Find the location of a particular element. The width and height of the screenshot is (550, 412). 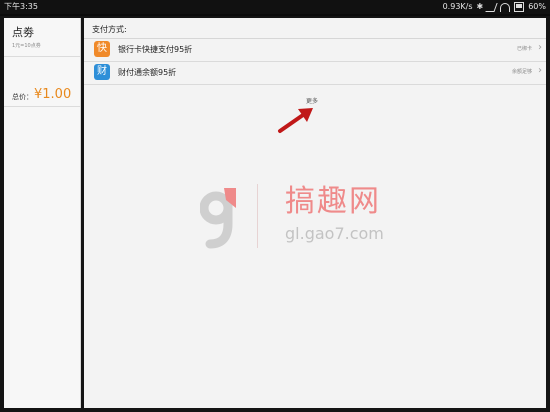

arrow-pointer-icon is located at coordinates (295, 120).